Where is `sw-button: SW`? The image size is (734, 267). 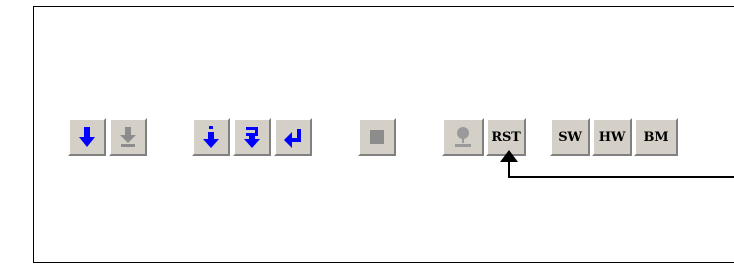
sw-button: SW is located at coordinates (570, 137).